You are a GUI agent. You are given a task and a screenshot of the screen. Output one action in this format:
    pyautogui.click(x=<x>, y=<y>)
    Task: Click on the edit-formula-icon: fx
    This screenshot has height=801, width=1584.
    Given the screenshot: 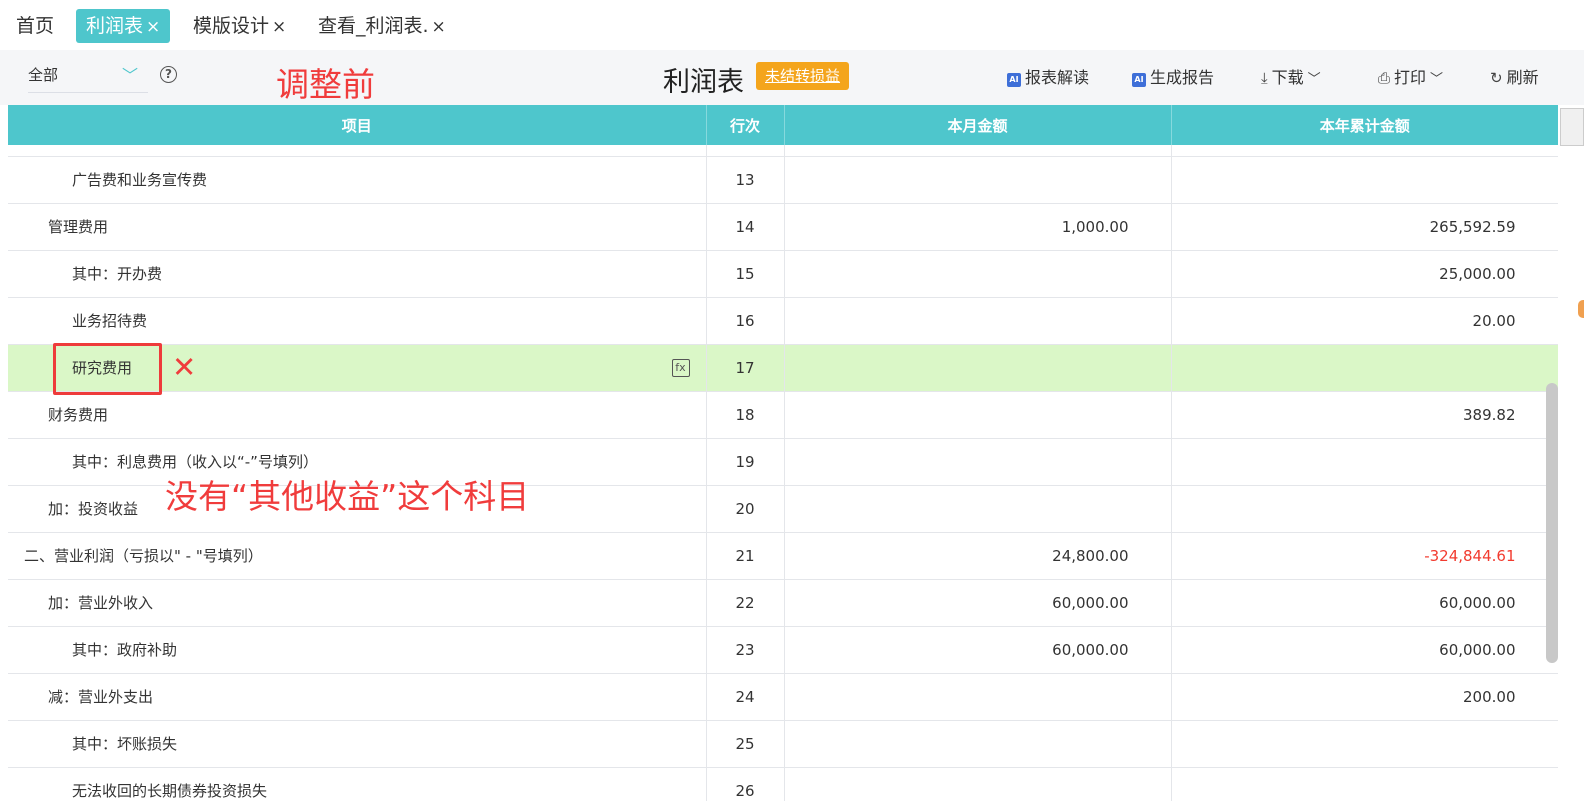 What is the action you would take?
    pyautogui.click(x=680, y=367)
    